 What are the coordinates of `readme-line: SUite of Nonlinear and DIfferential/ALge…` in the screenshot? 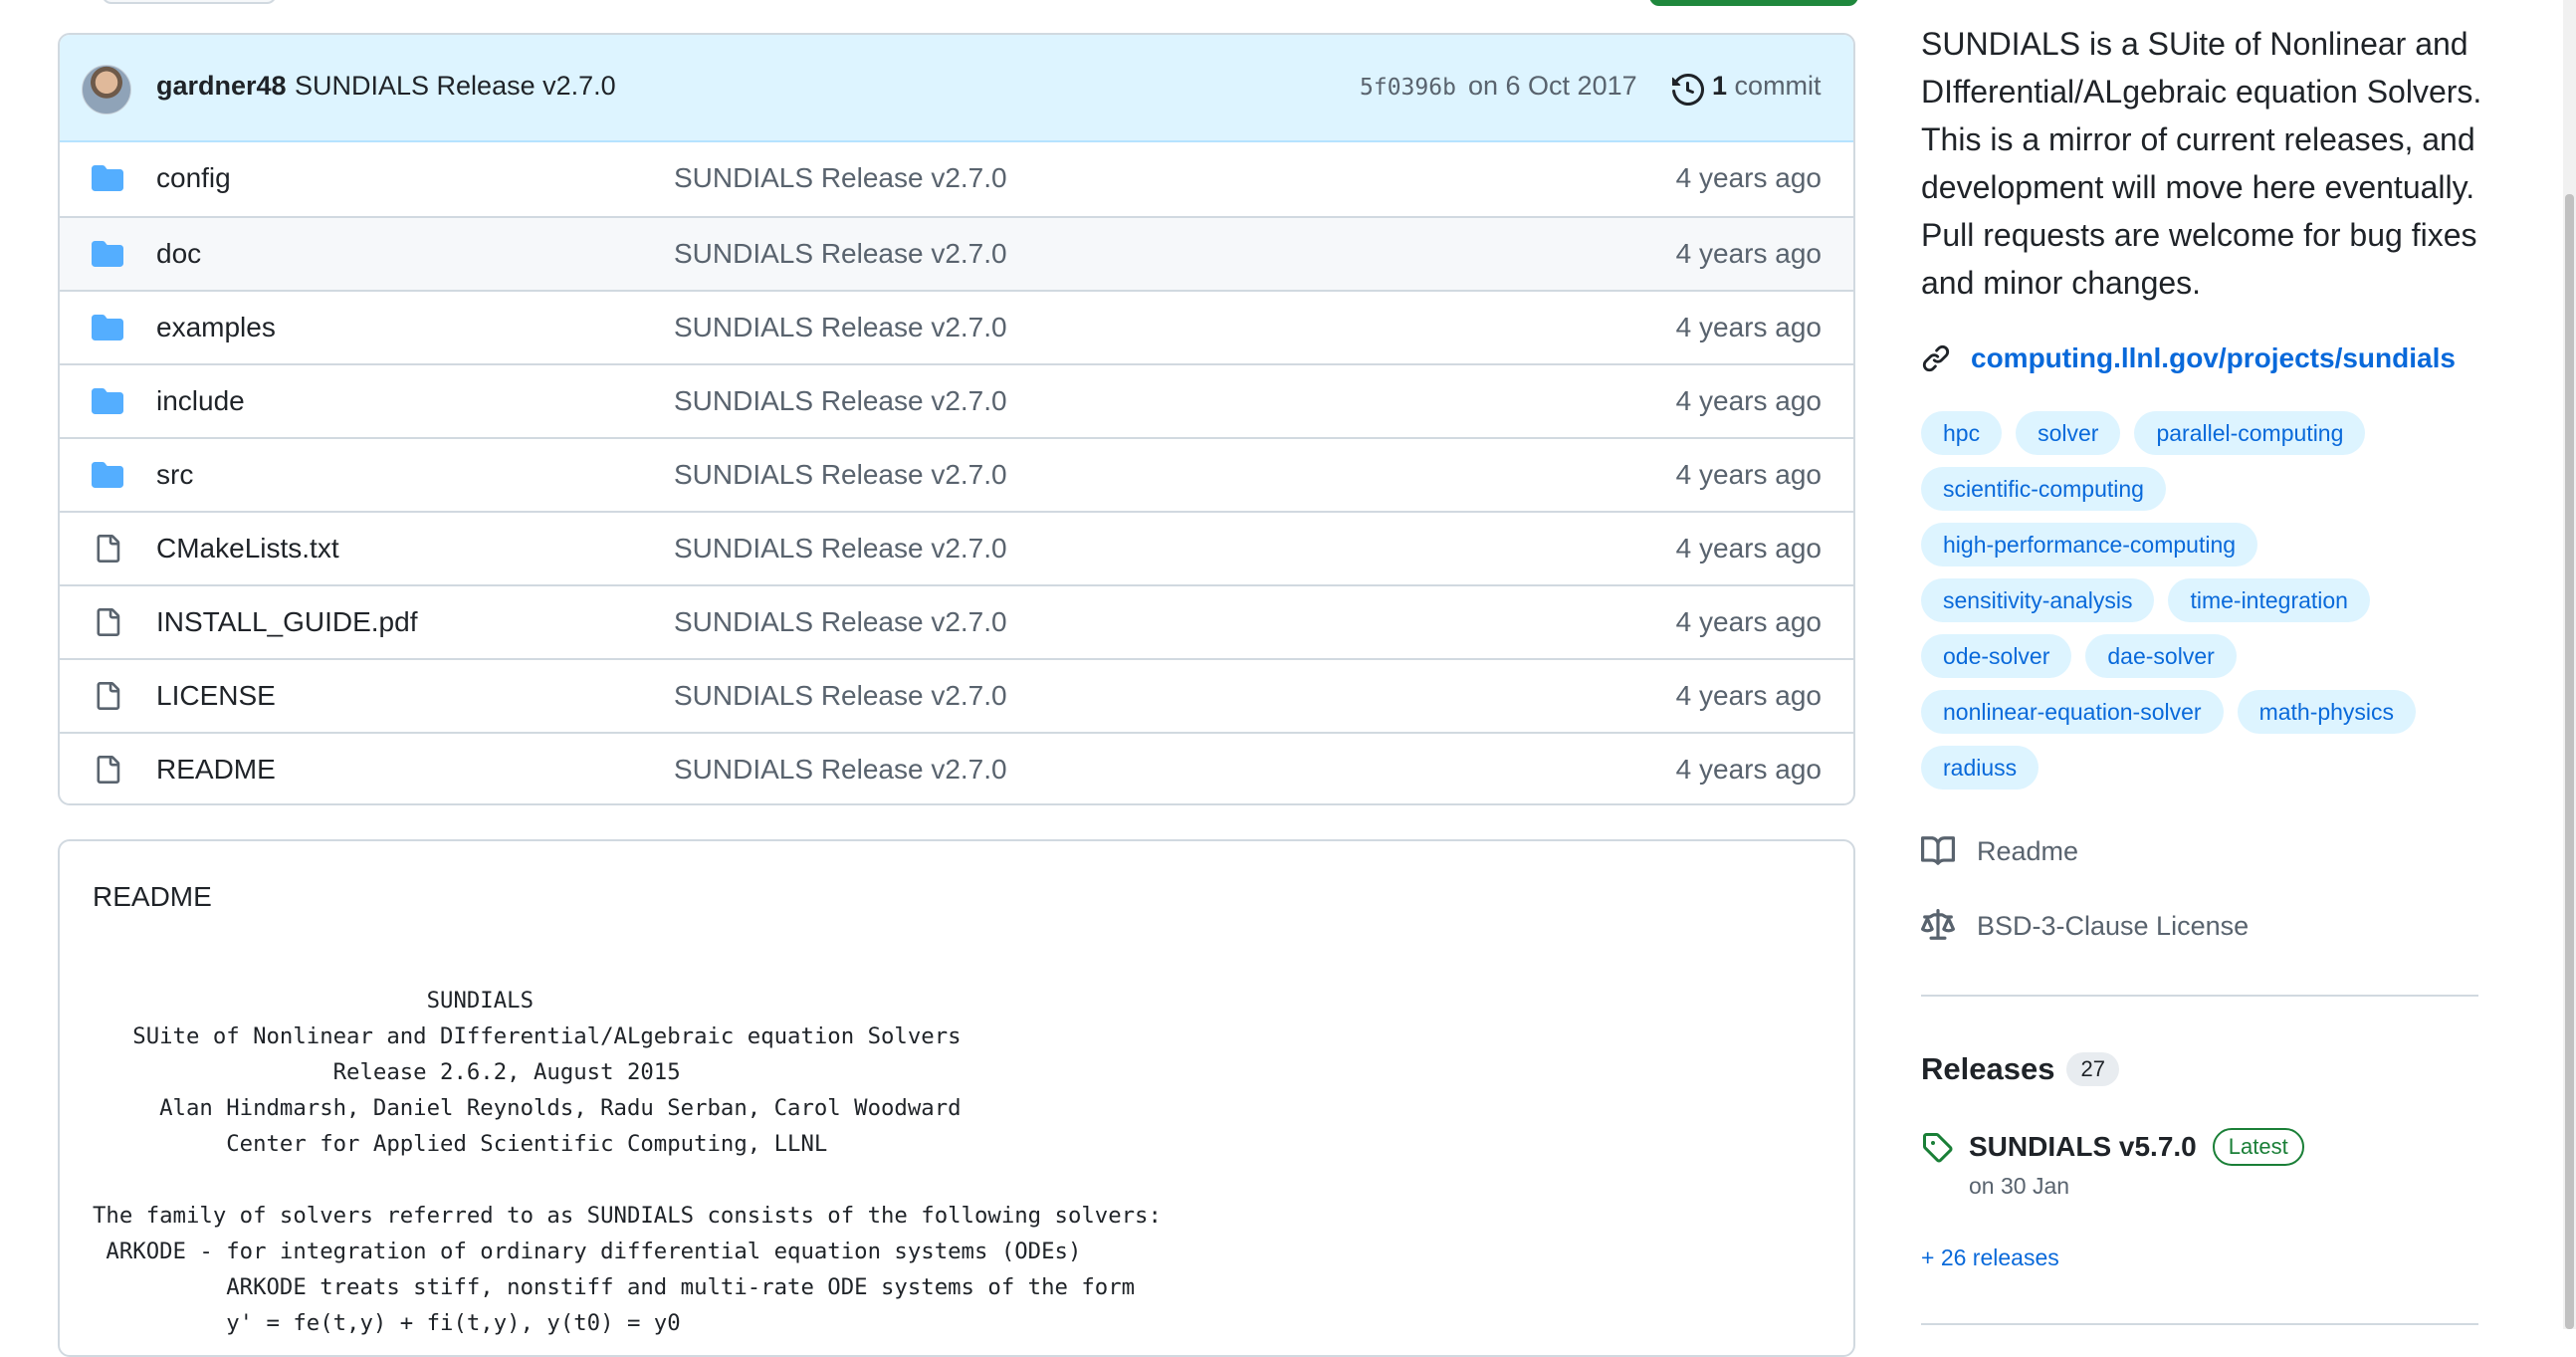 It's located at (527, 1036).